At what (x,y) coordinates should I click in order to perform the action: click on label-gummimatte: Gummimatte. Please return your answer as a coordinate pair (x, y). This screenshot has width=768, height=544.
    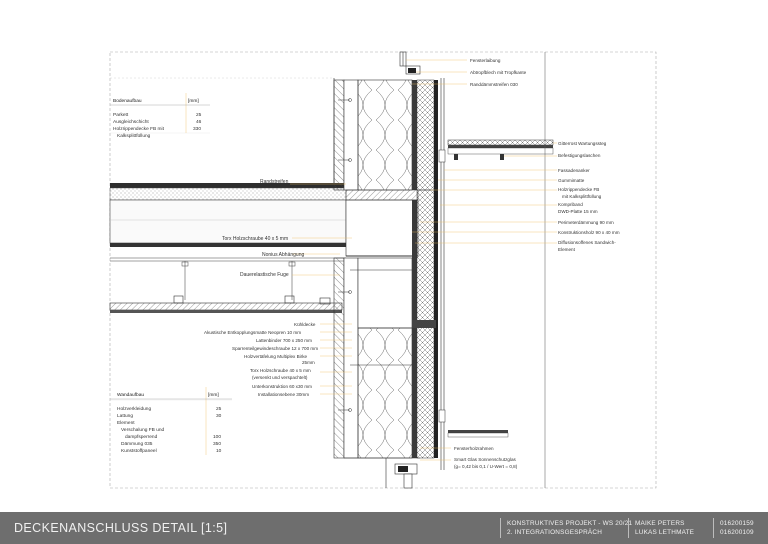
    Looking at the image, I should click on (571, 180).